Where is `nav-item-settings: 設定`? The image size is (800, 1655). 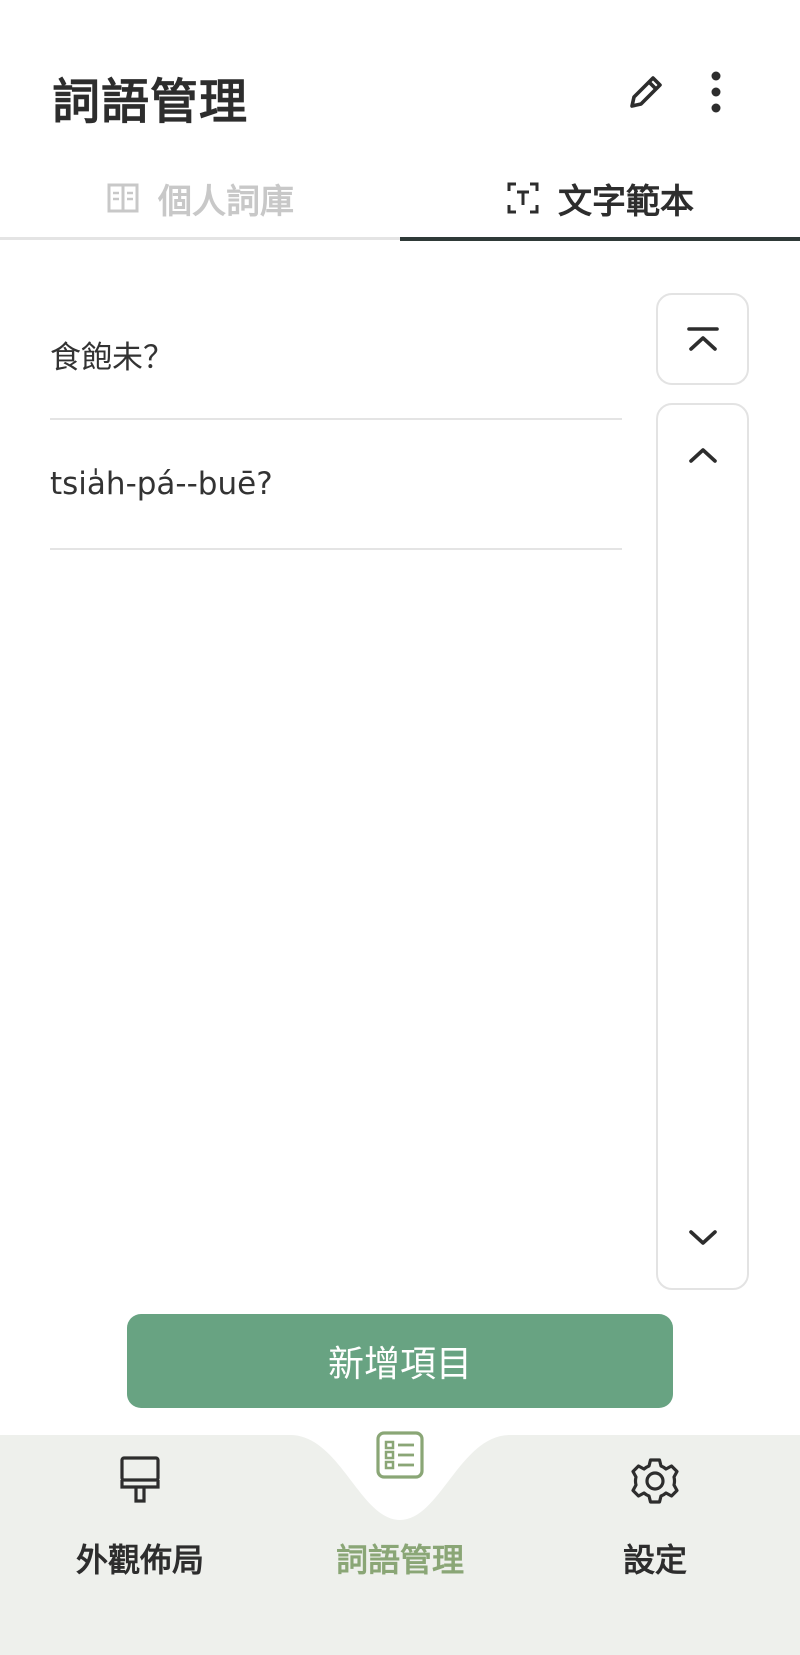
nav-item-settings: 設定 is located at coordinates (655, 1545).